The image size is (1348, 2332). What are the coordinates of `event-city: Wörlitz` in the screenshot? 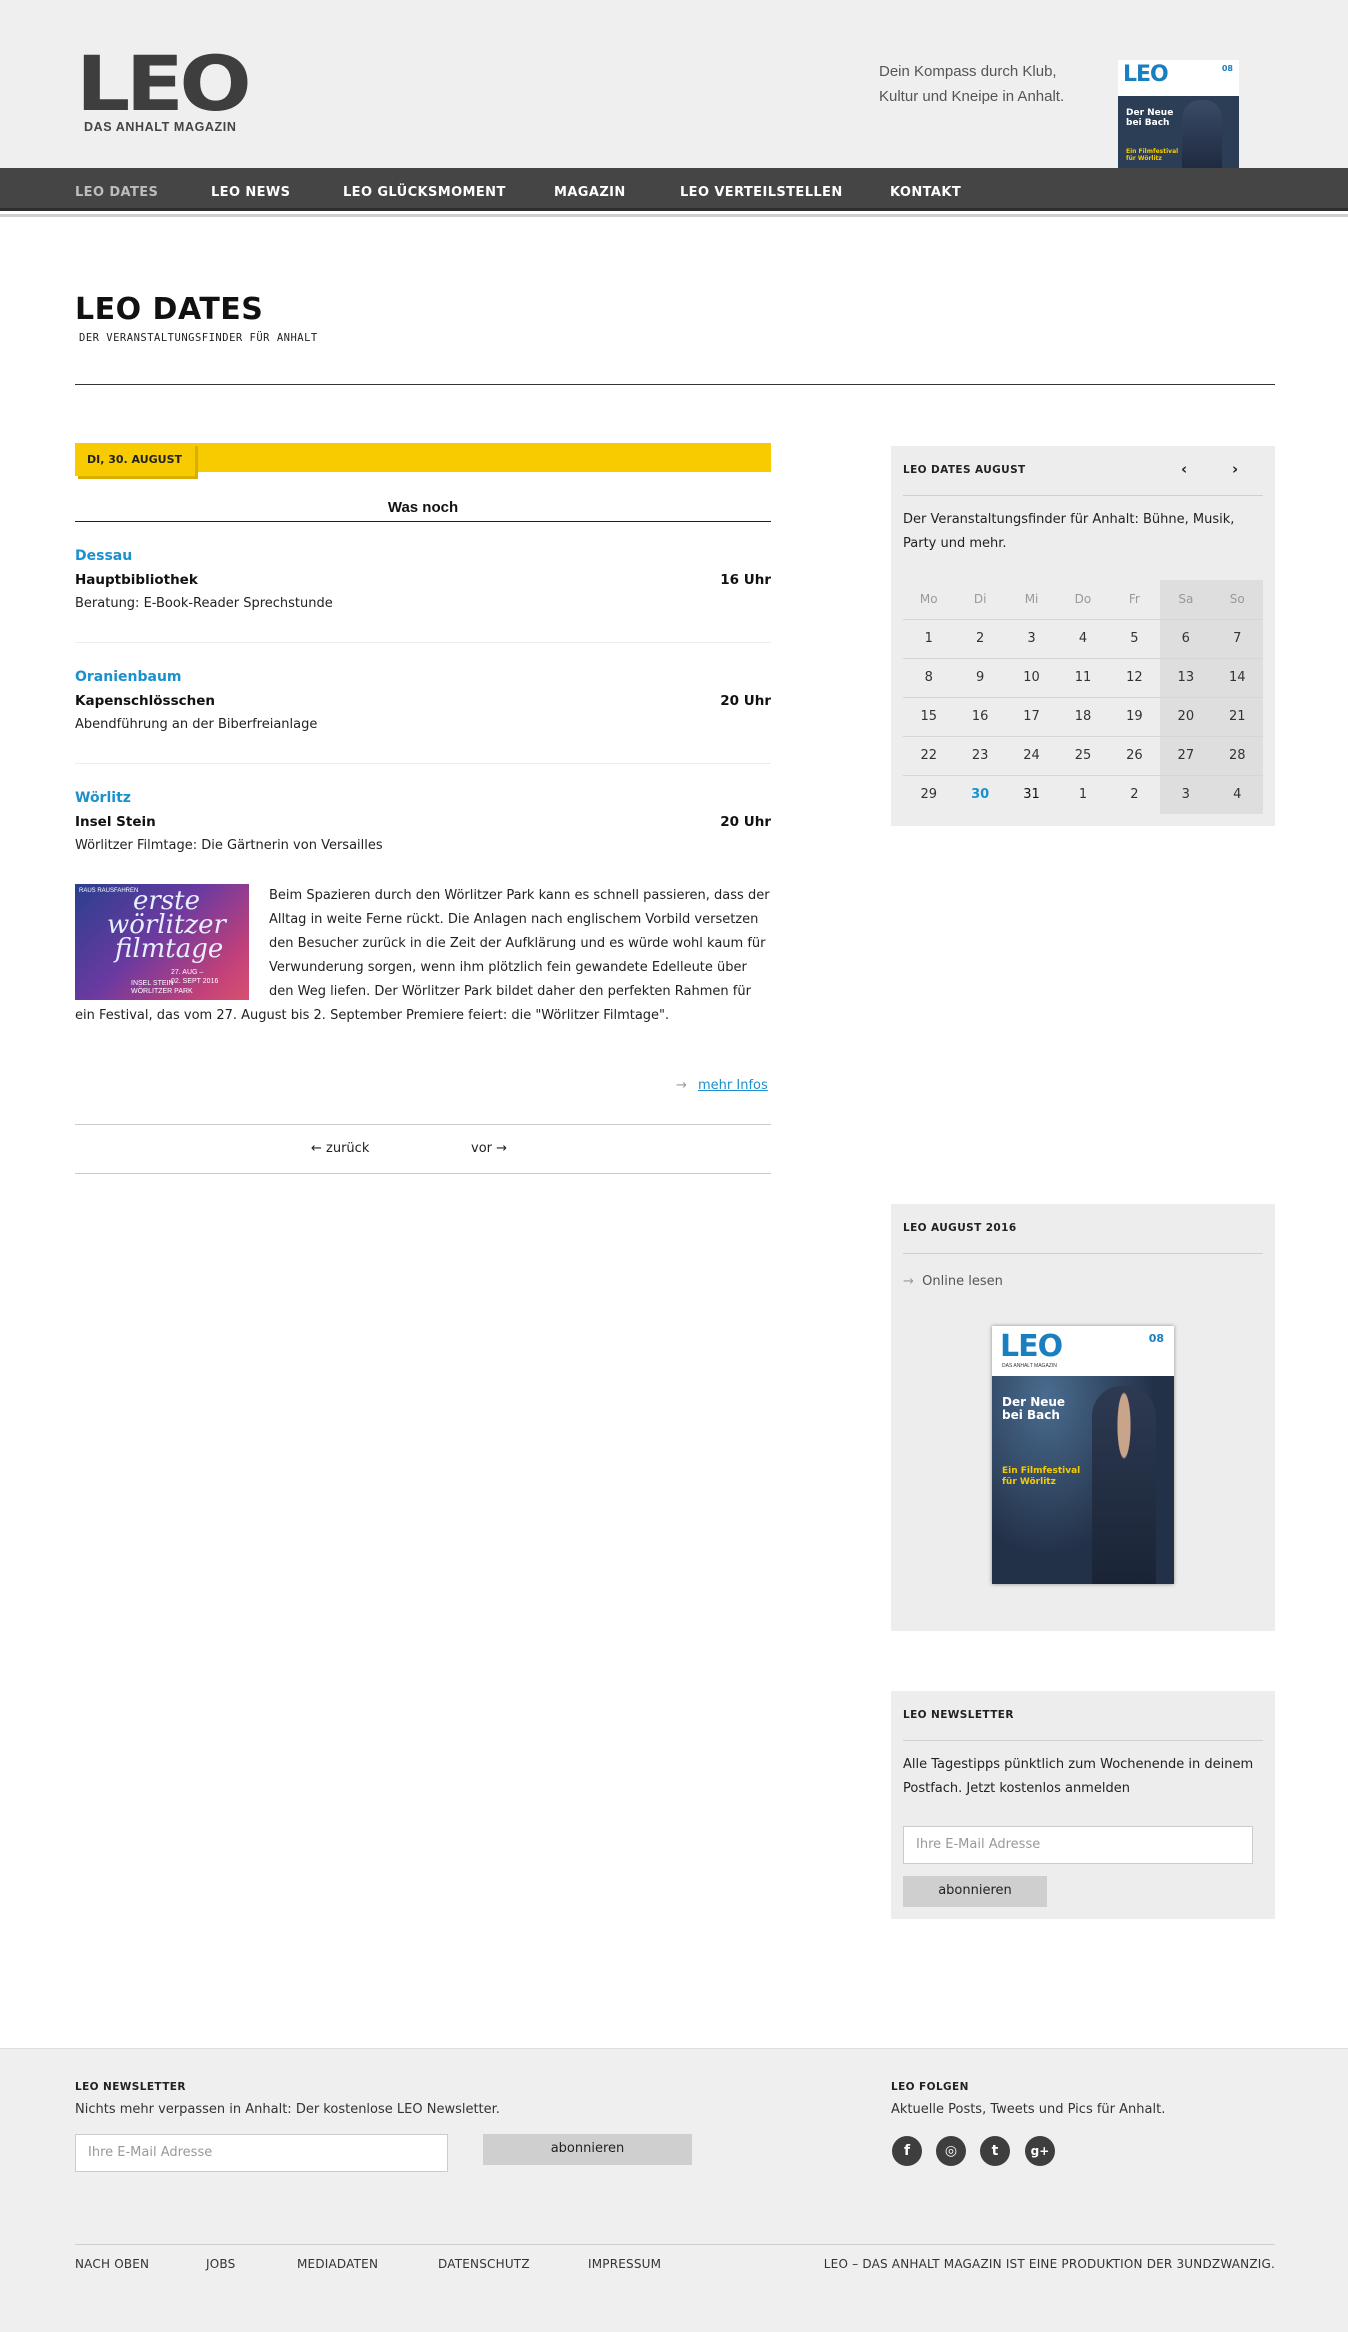 It's located at (423, 802).